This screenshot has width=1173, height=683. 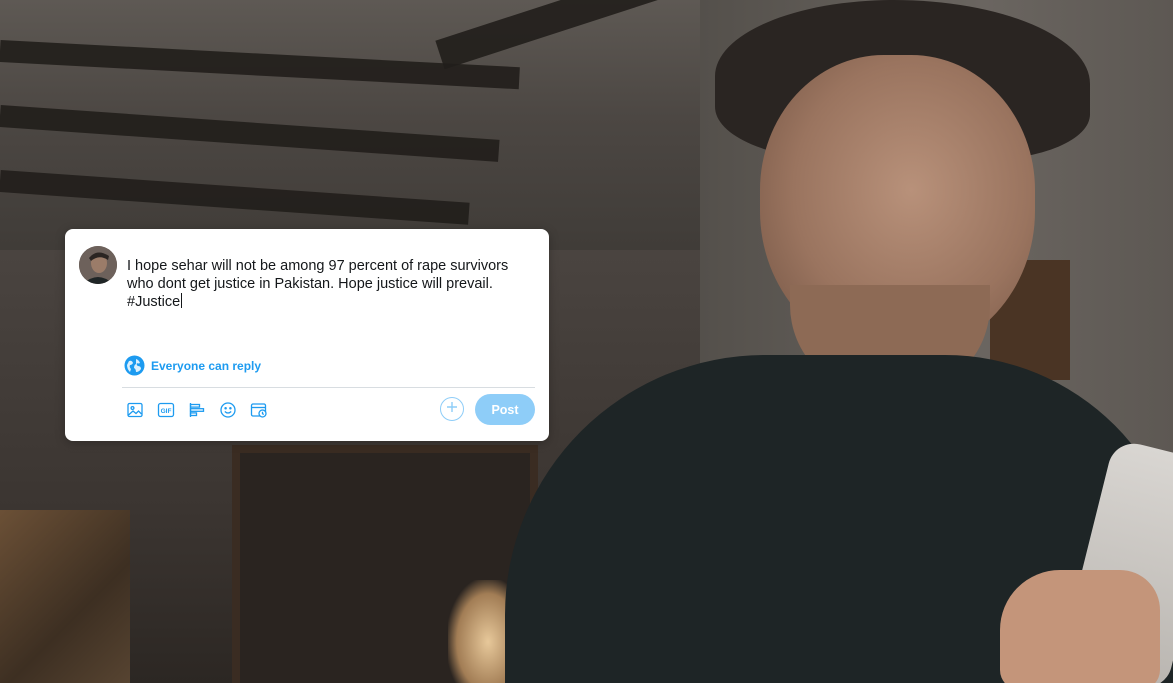 I want to click on poll-icon, so click(x=197, y=410).